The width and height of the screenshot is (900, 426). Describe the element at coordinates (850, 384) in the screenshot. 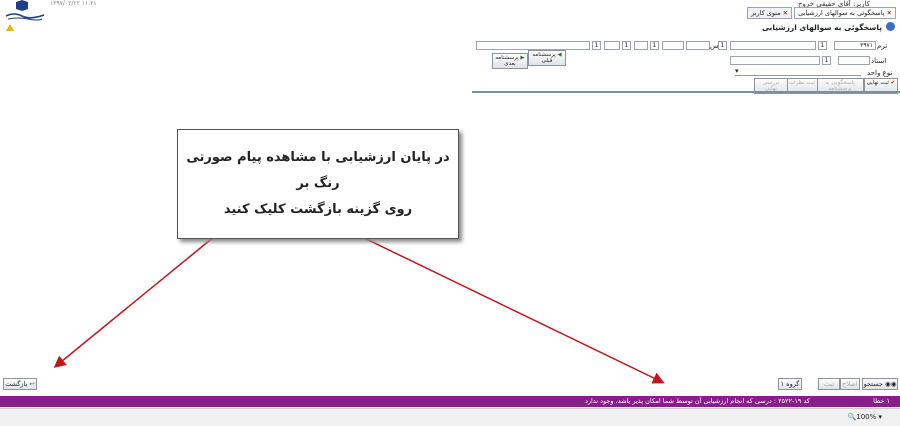

I see `edit-button: اصلاح` at that location.